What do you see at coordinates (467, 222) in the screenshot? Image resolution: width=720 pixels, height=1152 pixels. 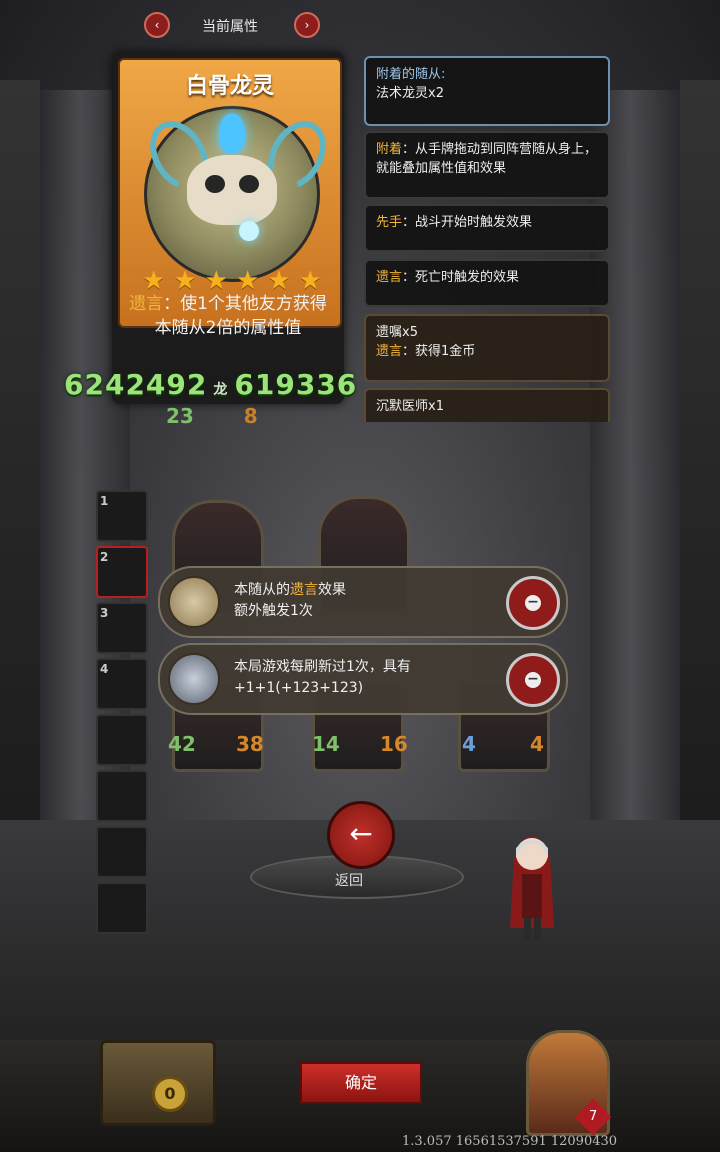 I see `keyword-desc: ：战斗开始时触发效果` at bounding box center [467, 222].